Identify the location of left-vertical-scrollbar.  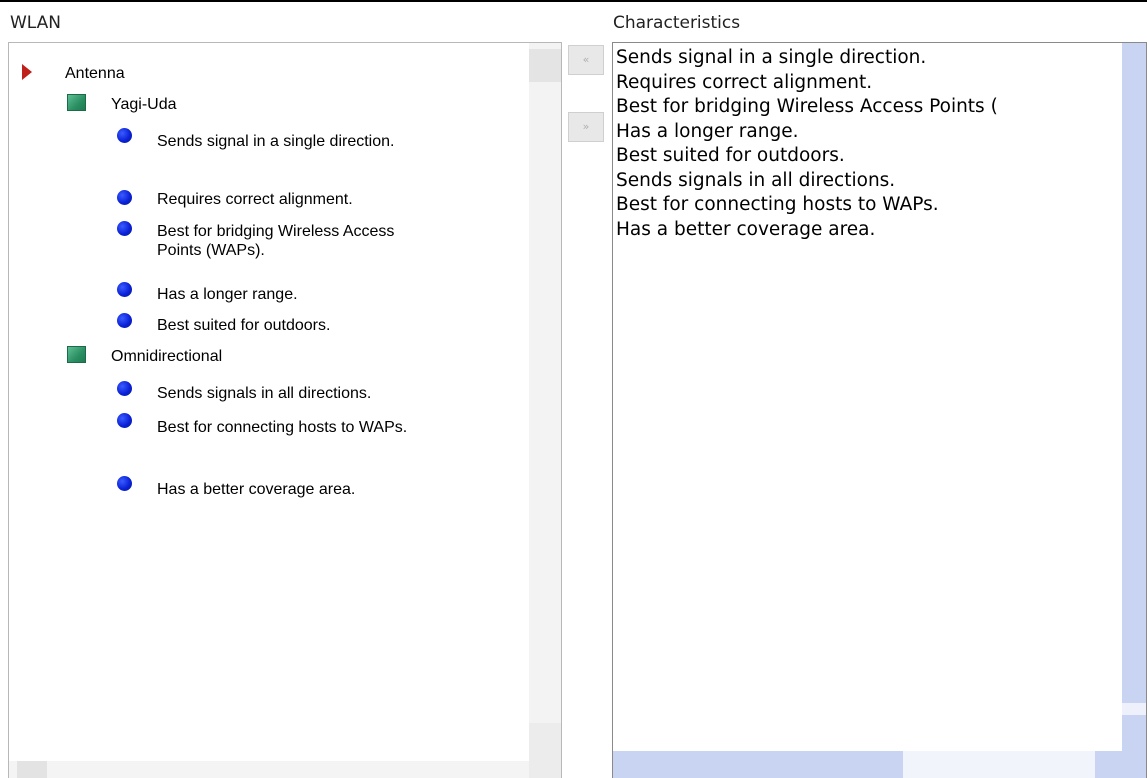
(545, 410).